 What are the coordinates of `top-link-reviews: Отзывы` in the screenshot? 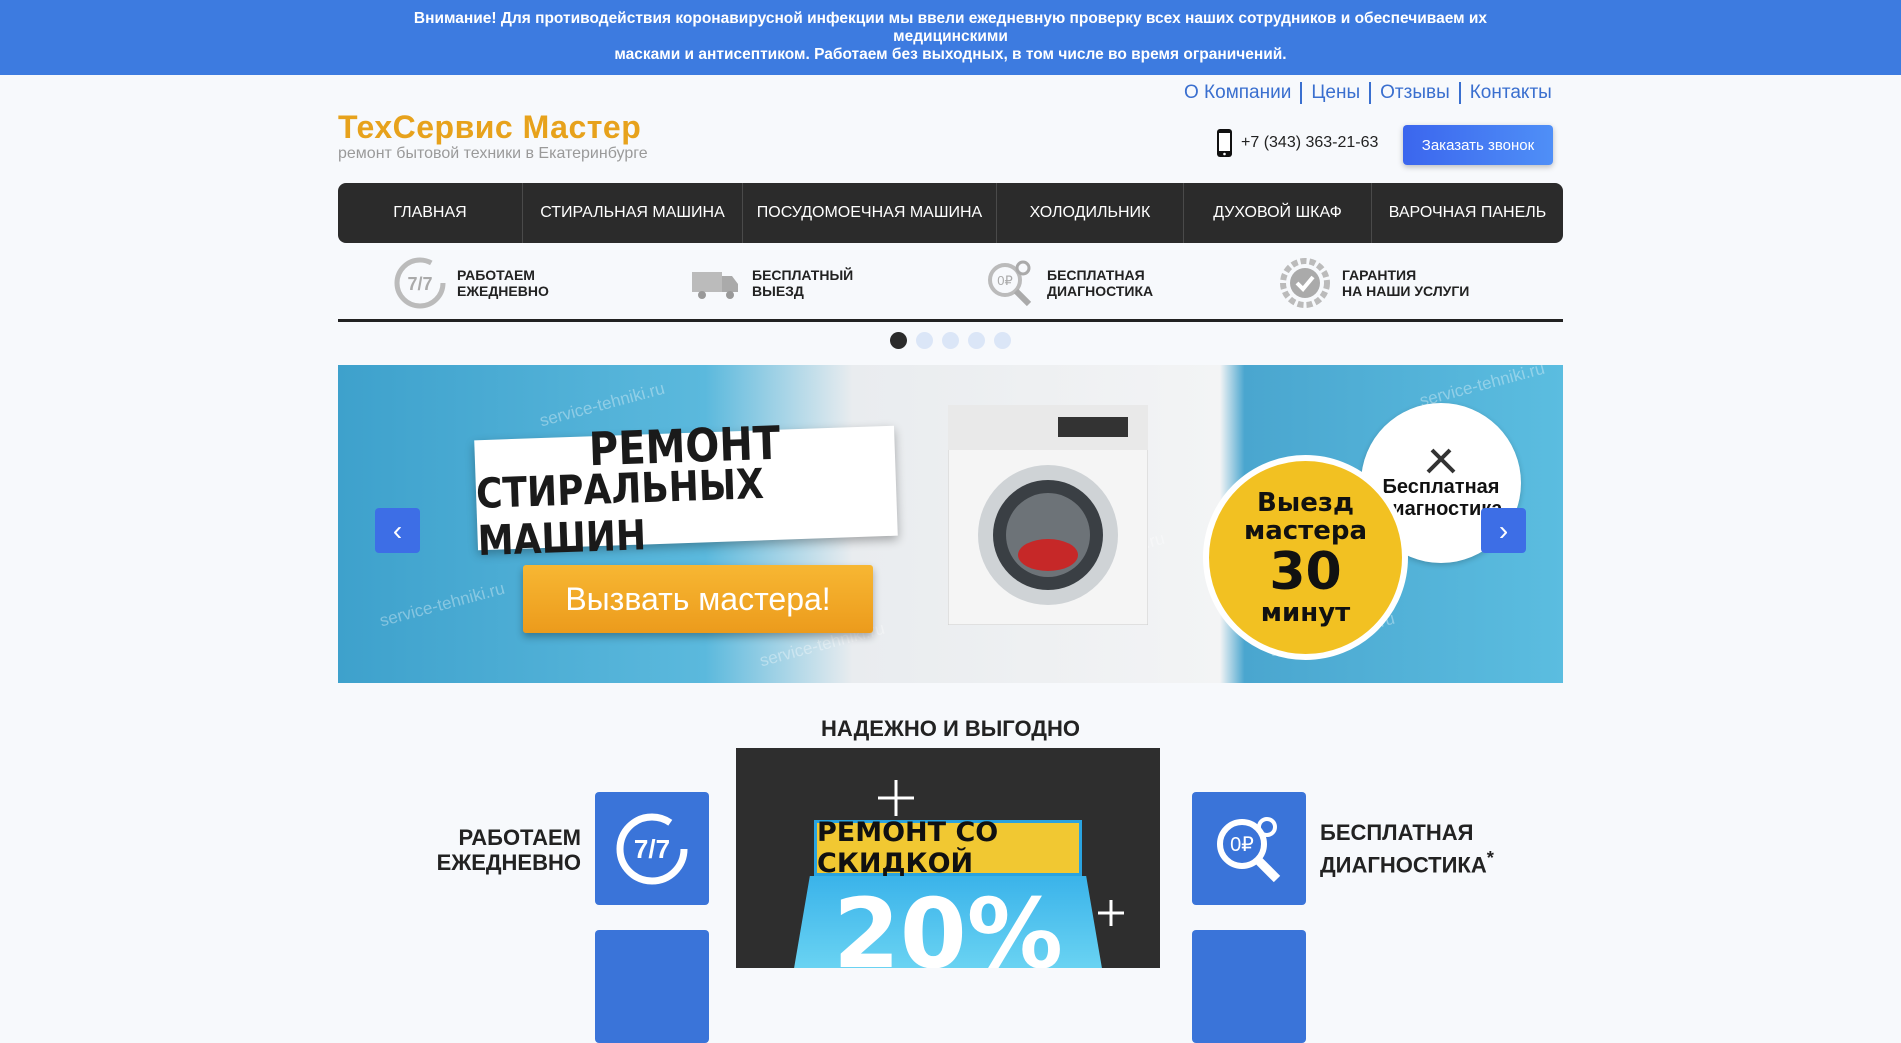 It's located at (1414, 93).